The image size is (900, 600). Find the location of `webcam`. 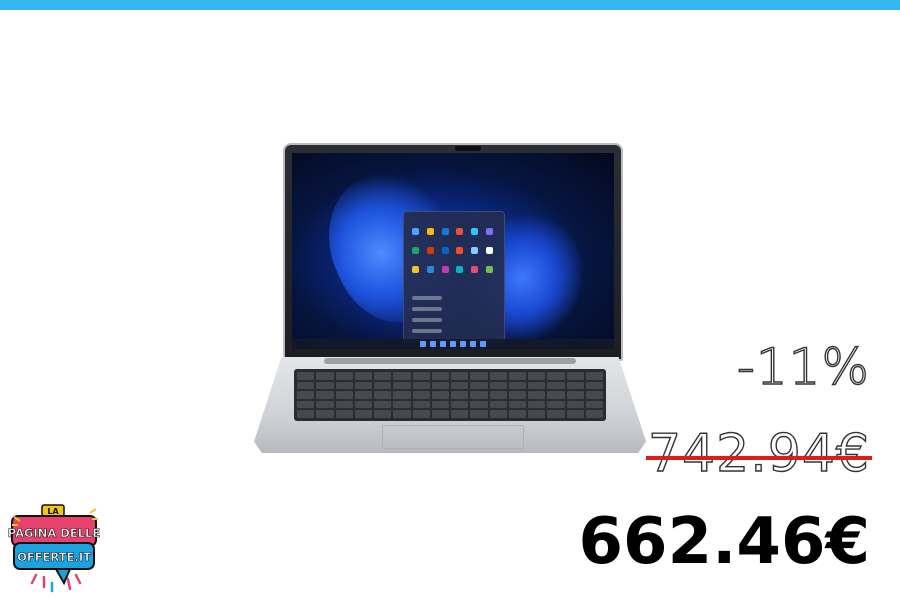

webcam is located at coordinates (468, 148).